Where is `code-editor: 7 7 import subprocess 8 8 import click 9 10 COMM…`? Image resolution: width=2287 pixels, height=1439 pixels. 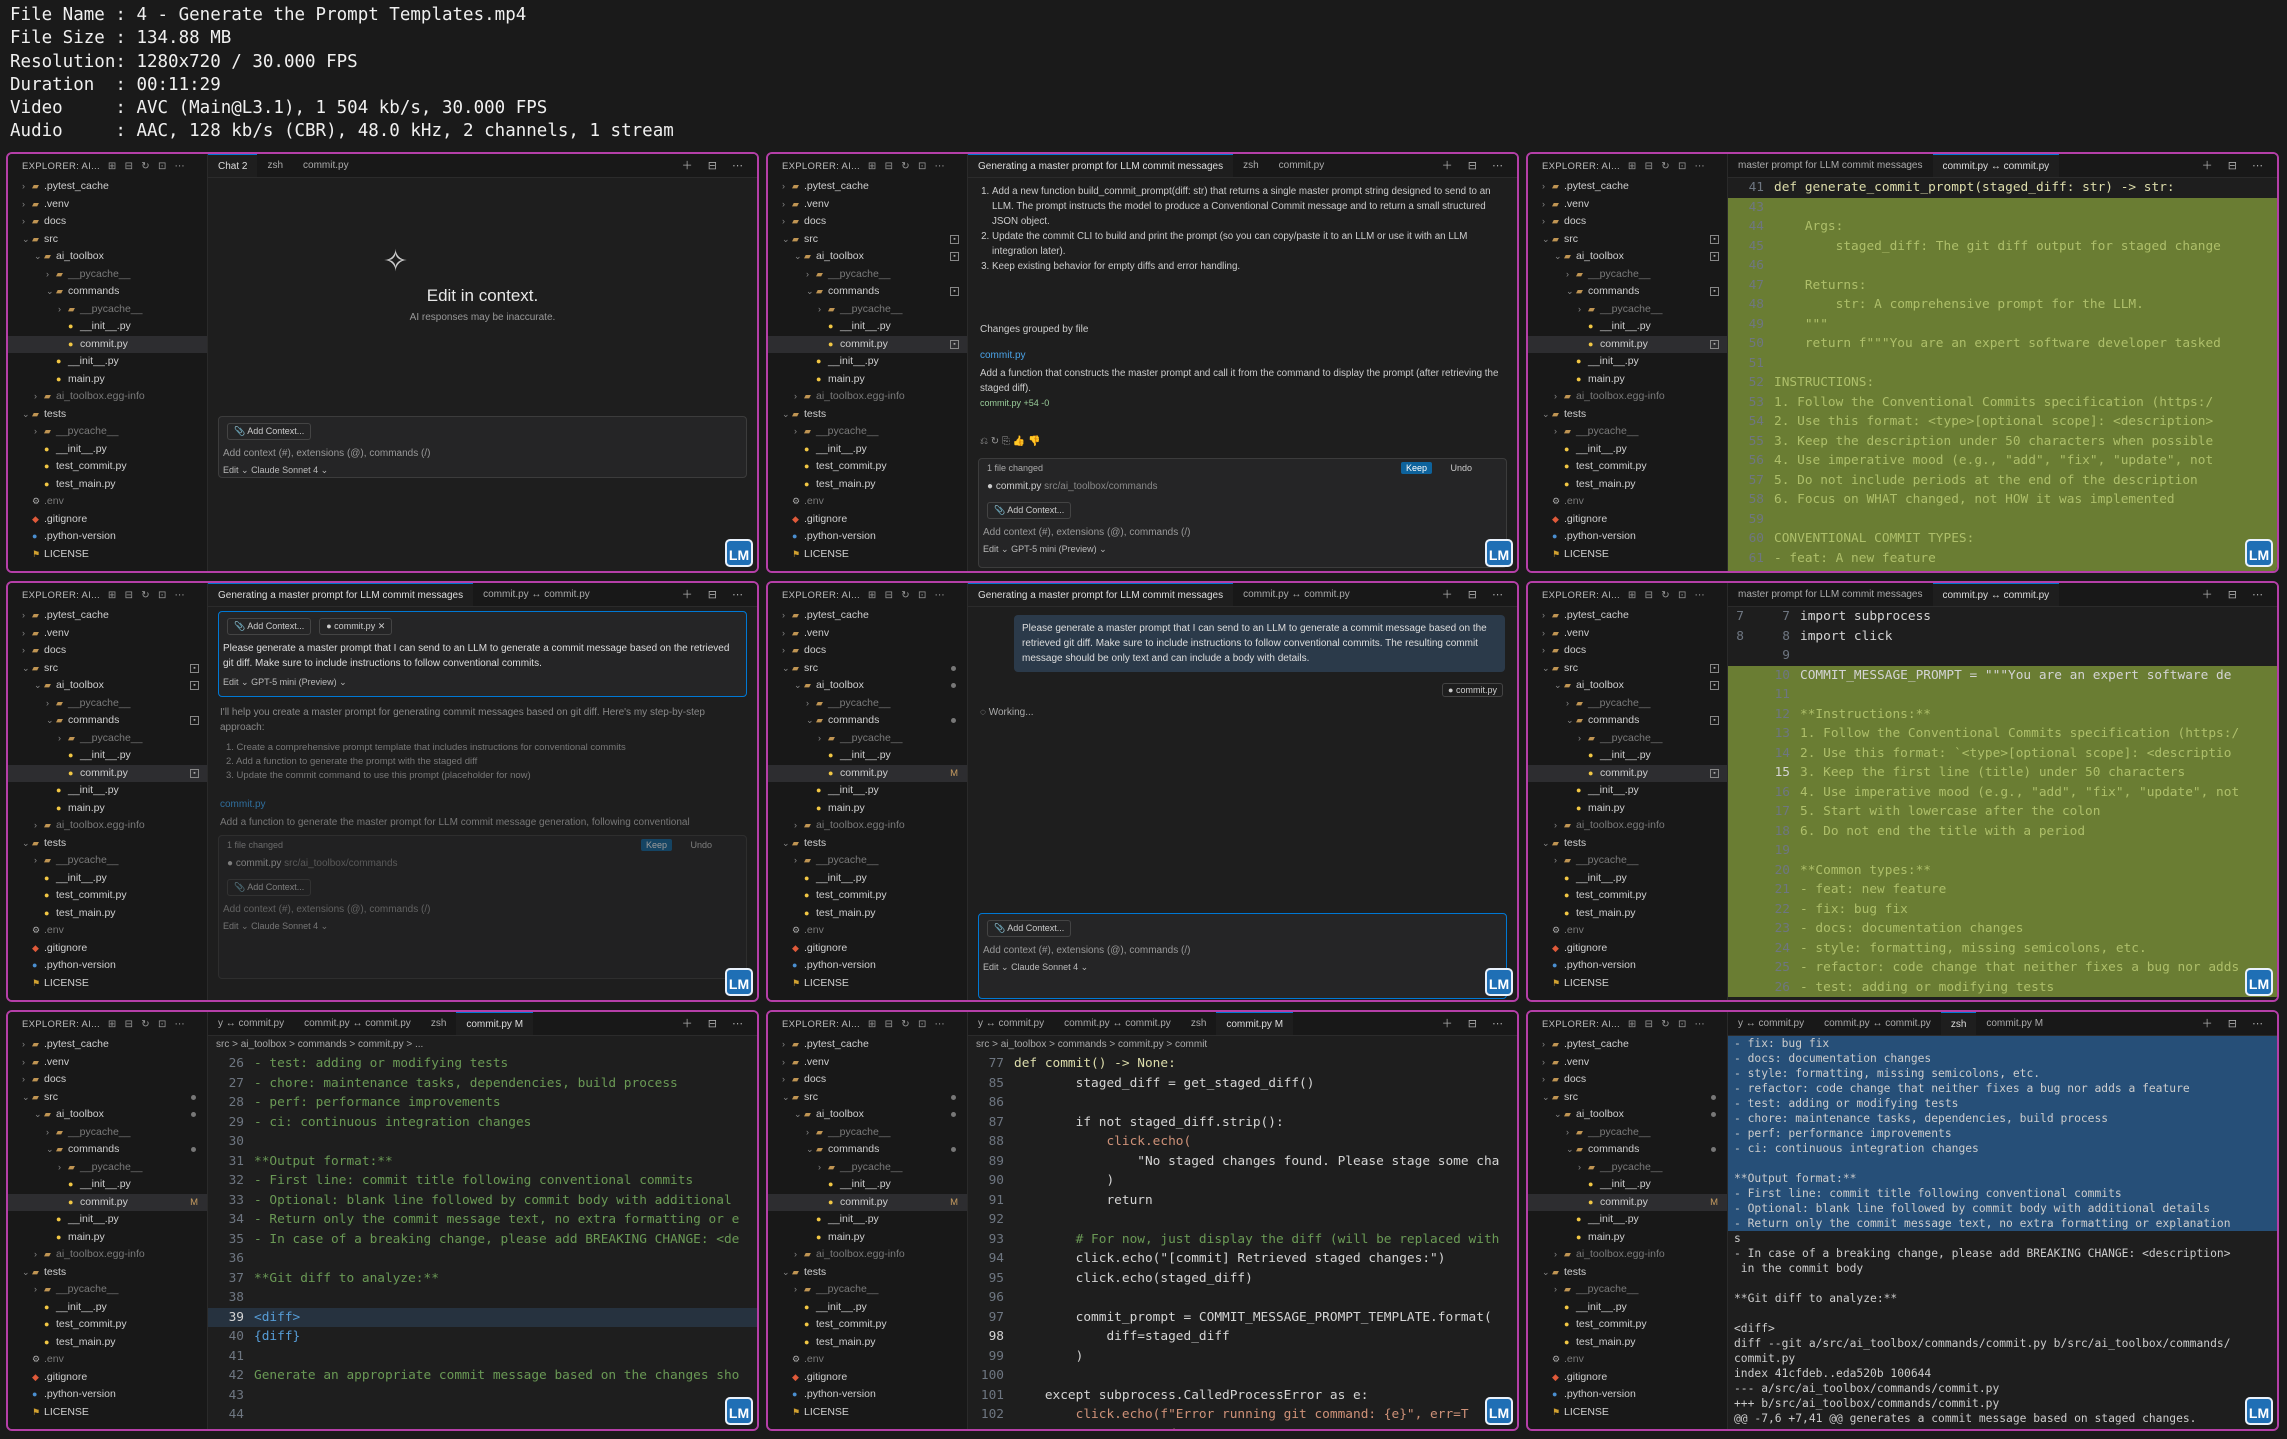
code-editor: 7 7 import subprocess 8 8 import click 9 10 COMM… is located at coordinates (2002, 803).